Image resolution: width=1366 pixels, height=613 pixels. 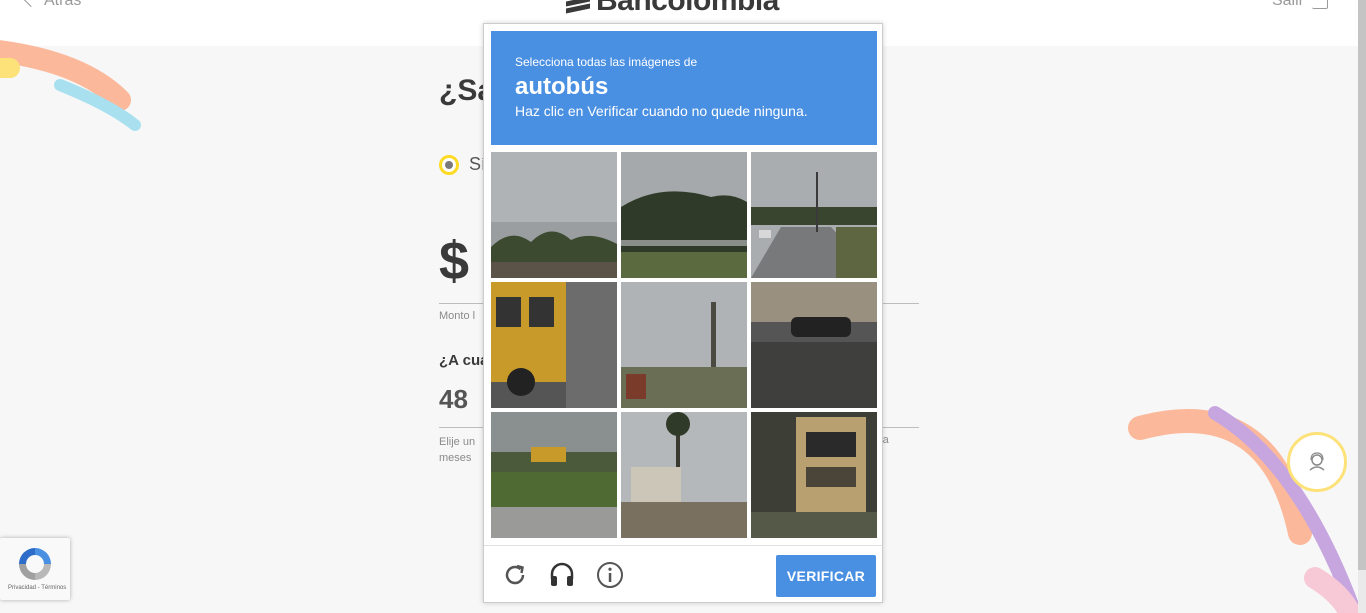 What do you see at coordinates (453, 399) in the screenshot?
I see `term-value: 48` at bounding box center [453, 399].